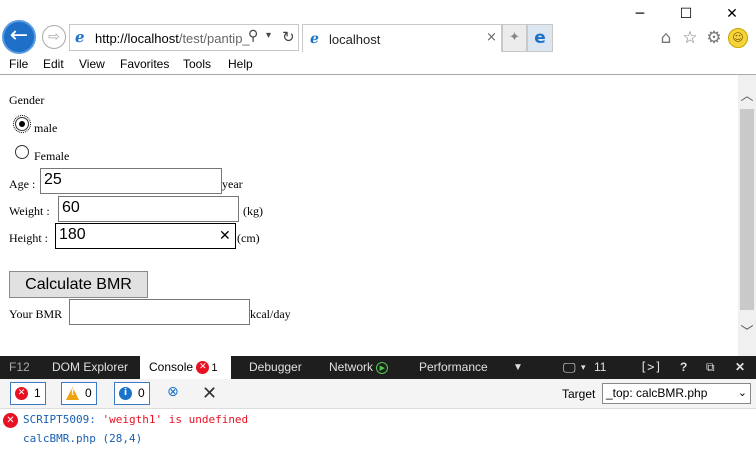 This screenshot has height=459, width=756. I want to click on tab-f12: F12, so click(19, 367).